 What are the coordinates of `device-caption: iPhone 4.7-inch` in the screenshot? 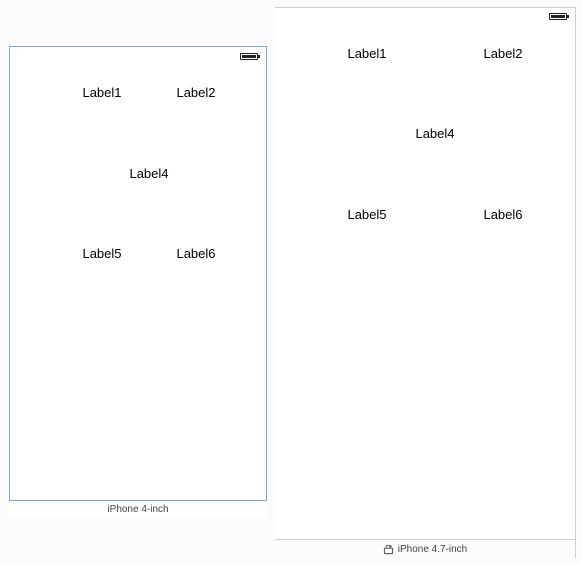 It's located at (425, 548).